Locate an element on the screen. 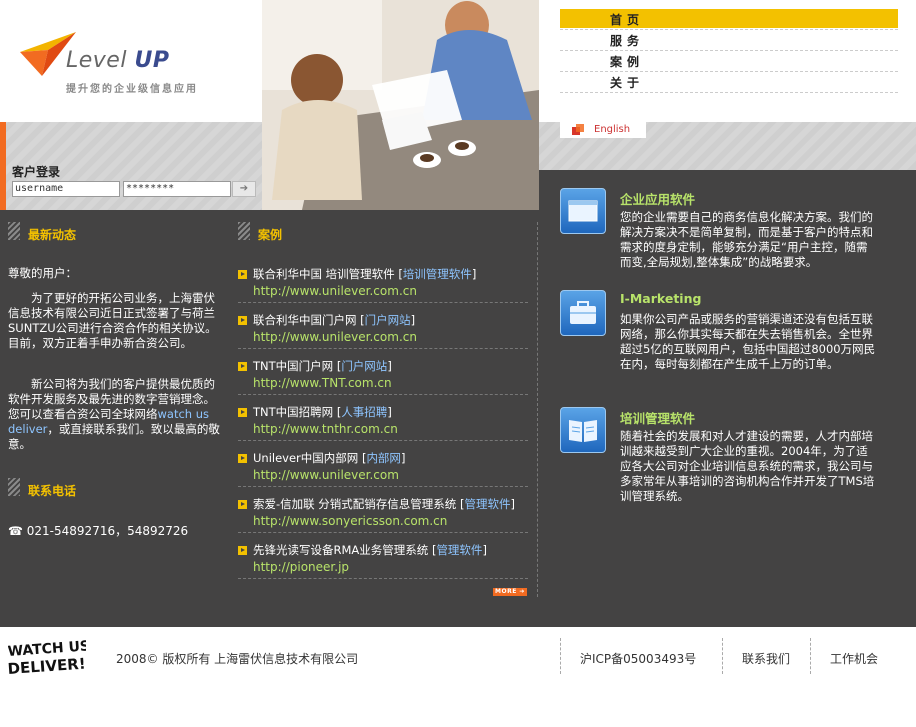 This screenshot has width=916, height=727. column-divider is located at coordinates (537, 409).